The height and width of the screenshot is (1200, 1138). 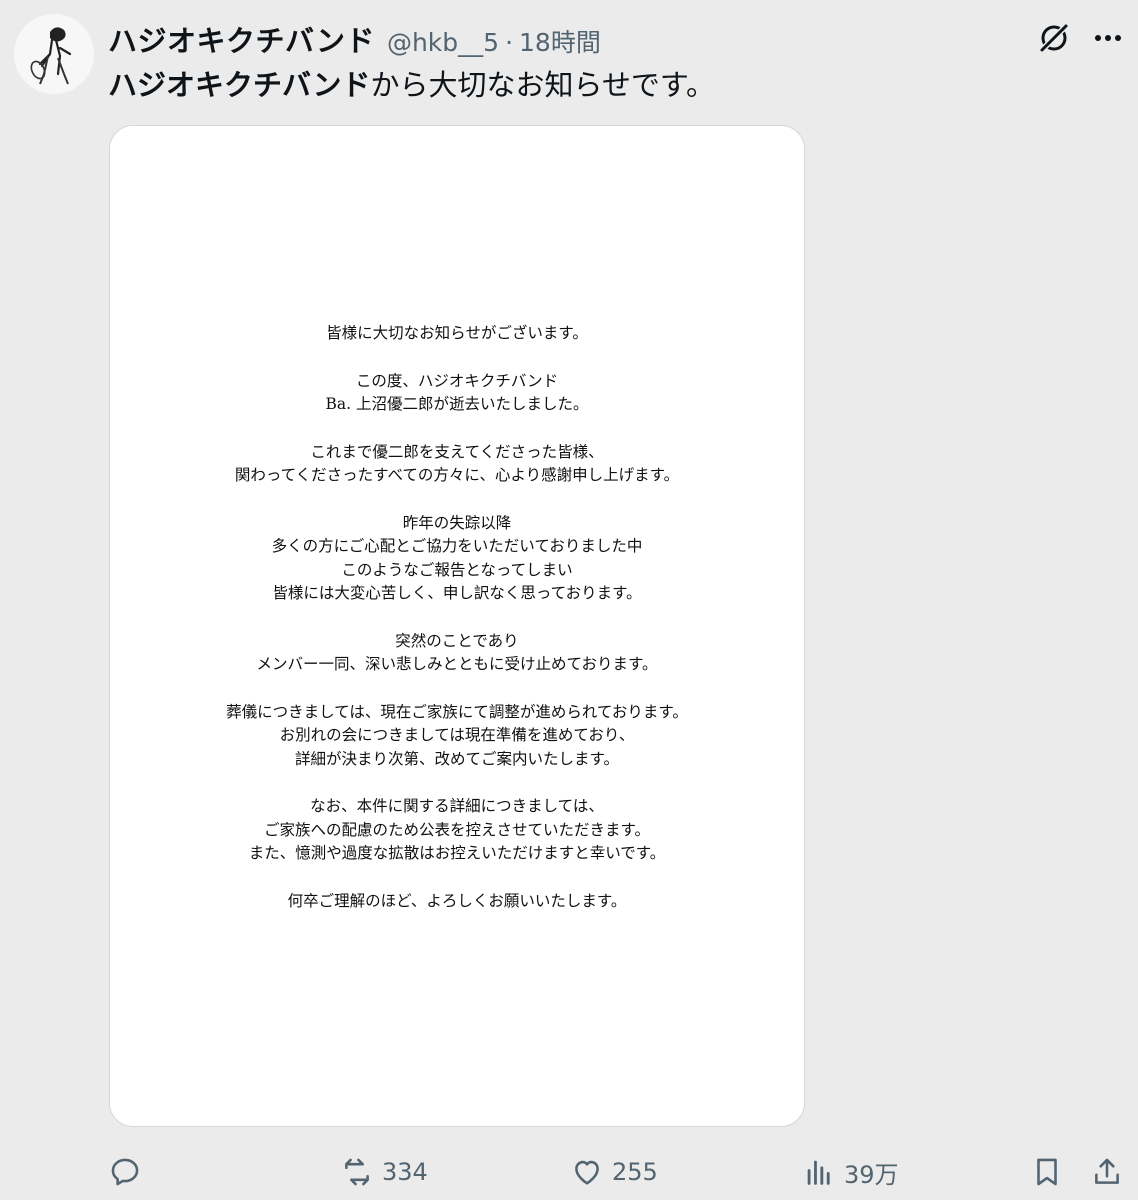 What do you see at coordinates (542, 85) in the screenshot?
I see `post-text-rest: から大切なお知らせです。` at bounding box center [542, 85].